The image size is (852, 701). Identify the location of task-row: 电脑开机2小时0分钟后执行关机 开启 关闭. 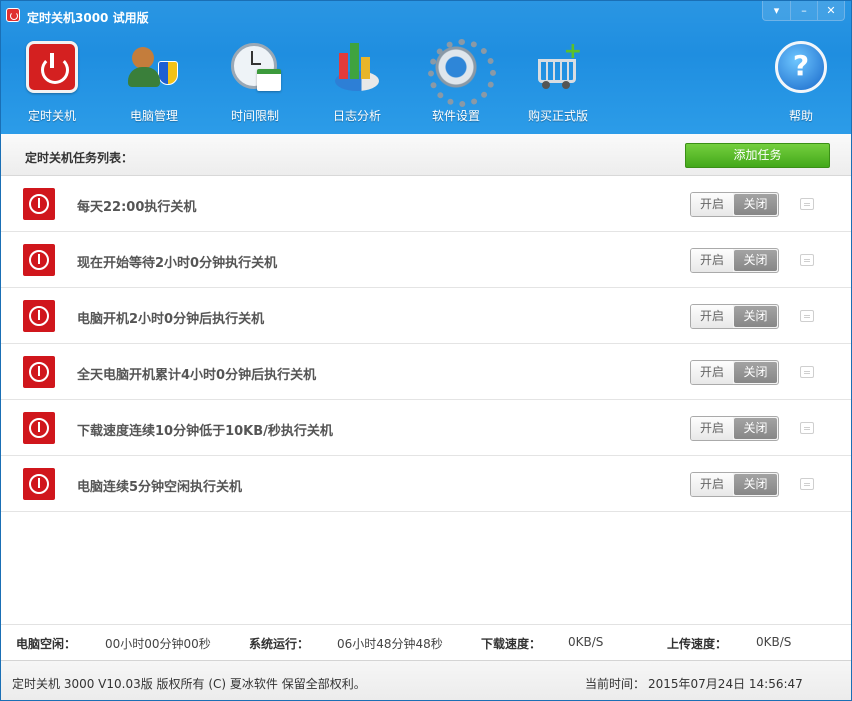
(426, 316).